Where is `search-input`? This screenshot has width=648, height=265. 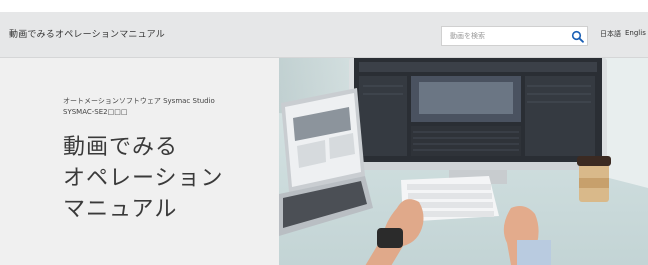
search-input is located at coordinates (502, 36).